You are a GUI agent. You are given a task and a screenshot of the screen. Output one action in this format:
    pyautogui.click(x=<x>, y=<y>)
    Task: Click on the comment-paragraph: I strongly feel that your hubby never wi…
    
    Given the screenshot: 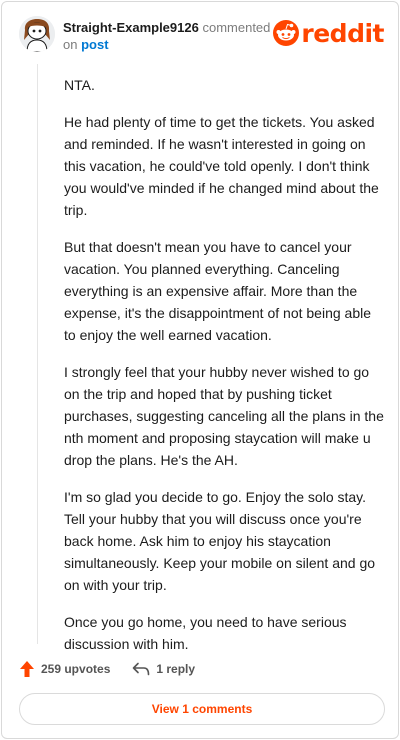 What is the action you would take?
    pyautogui.click(x=224, y=416)
    